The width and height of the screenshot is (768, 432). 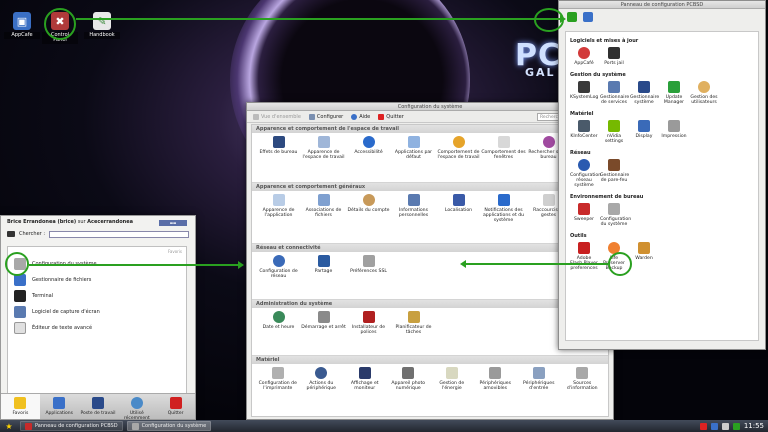 What do you see at coordinates (381, 116) in the screenshot?
I see `close-icon` at bounding box center [381, 116].